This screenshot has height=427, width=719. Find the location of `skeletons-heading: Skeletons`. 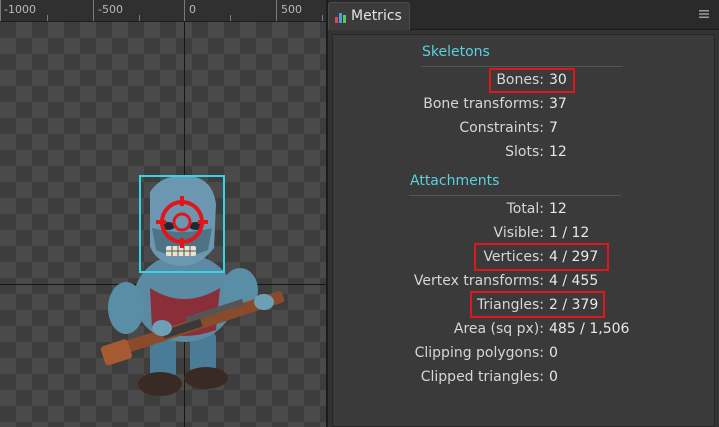

skeletons-heading: Skeletons is located at coordinates (456, 52).